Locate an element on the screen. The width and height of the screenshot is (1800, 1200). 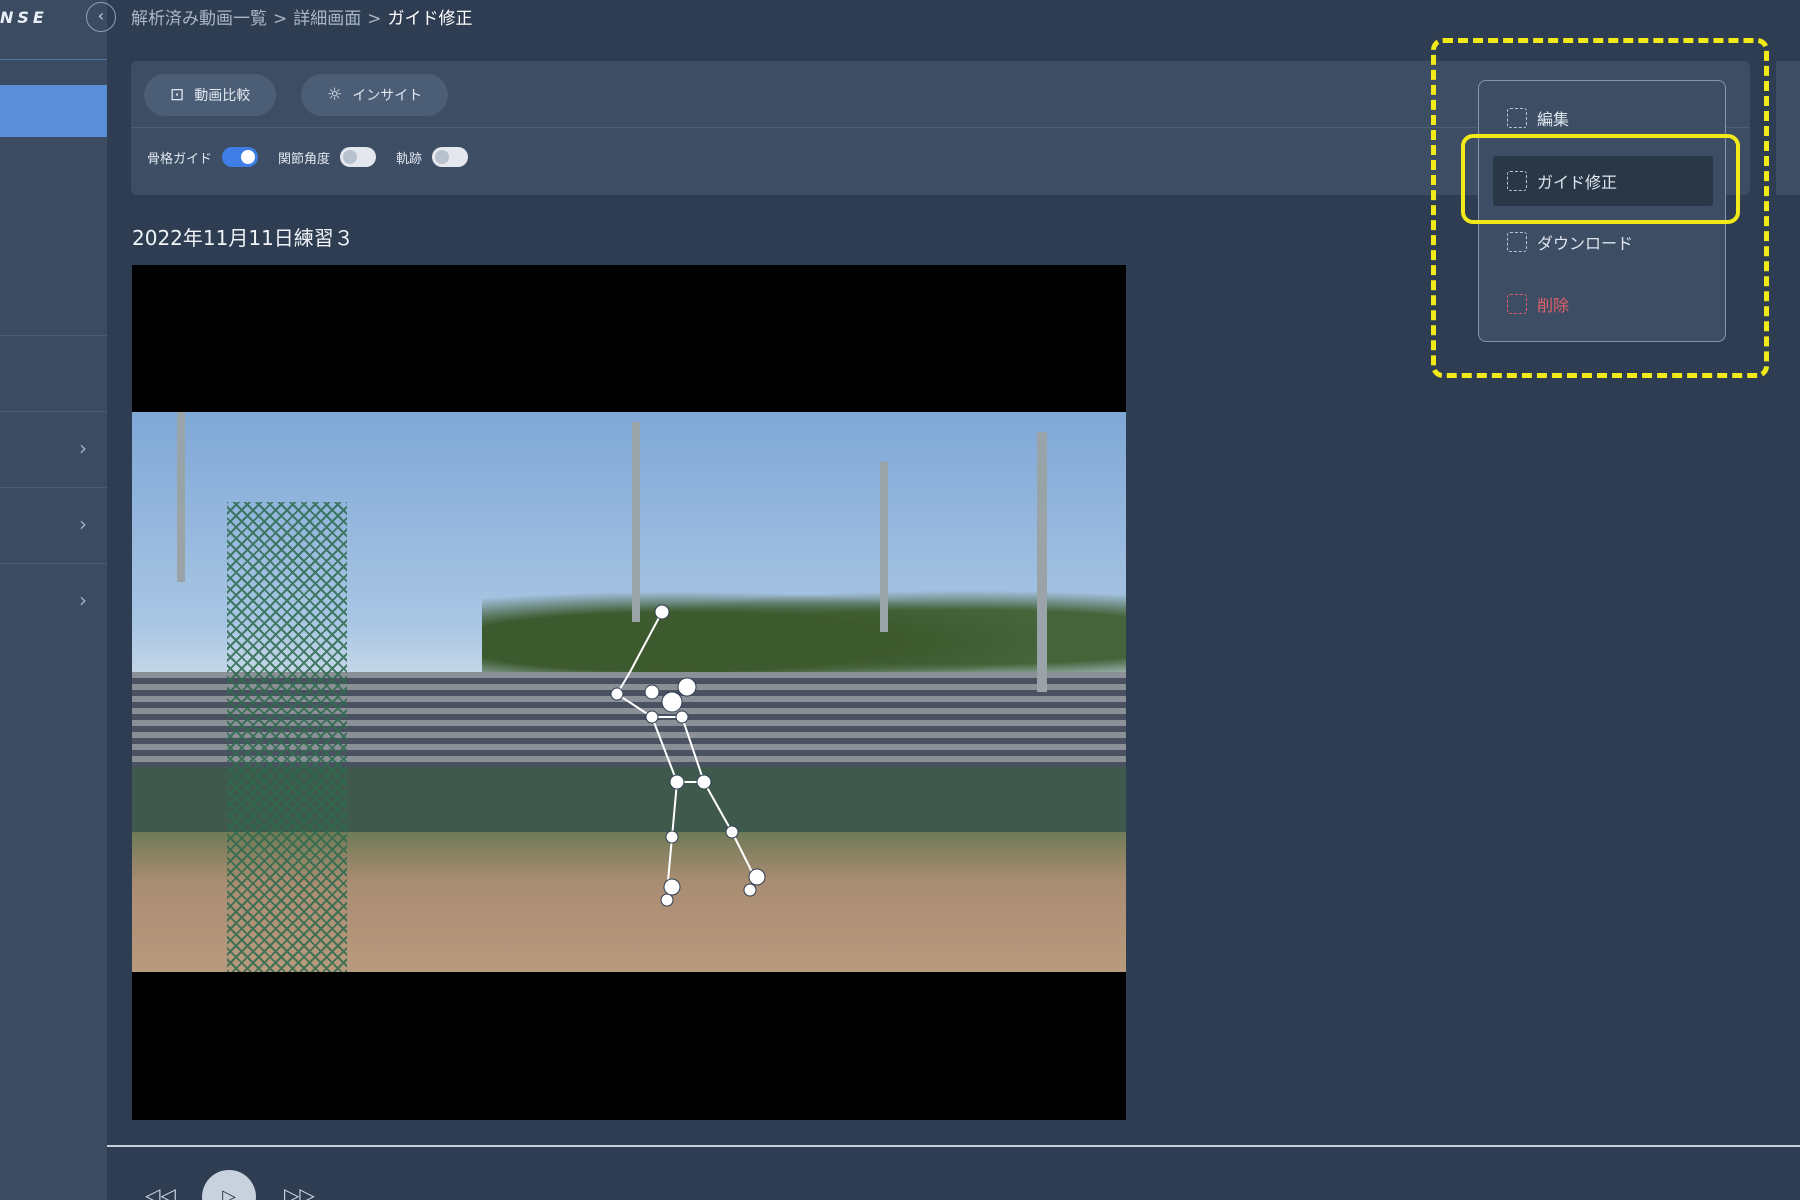
rewind-icon: ◁◁ is located at coordinates (160, 1191).